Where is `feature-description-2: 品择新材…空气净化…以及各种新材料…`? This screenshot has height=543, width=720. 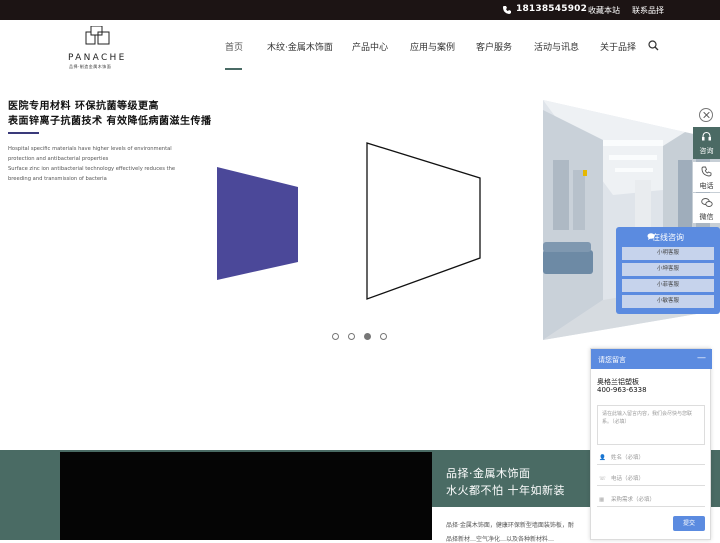 feature-description-2: 品择新材…空气净化…以及各种新材料… is located at coordinates (500, 539).